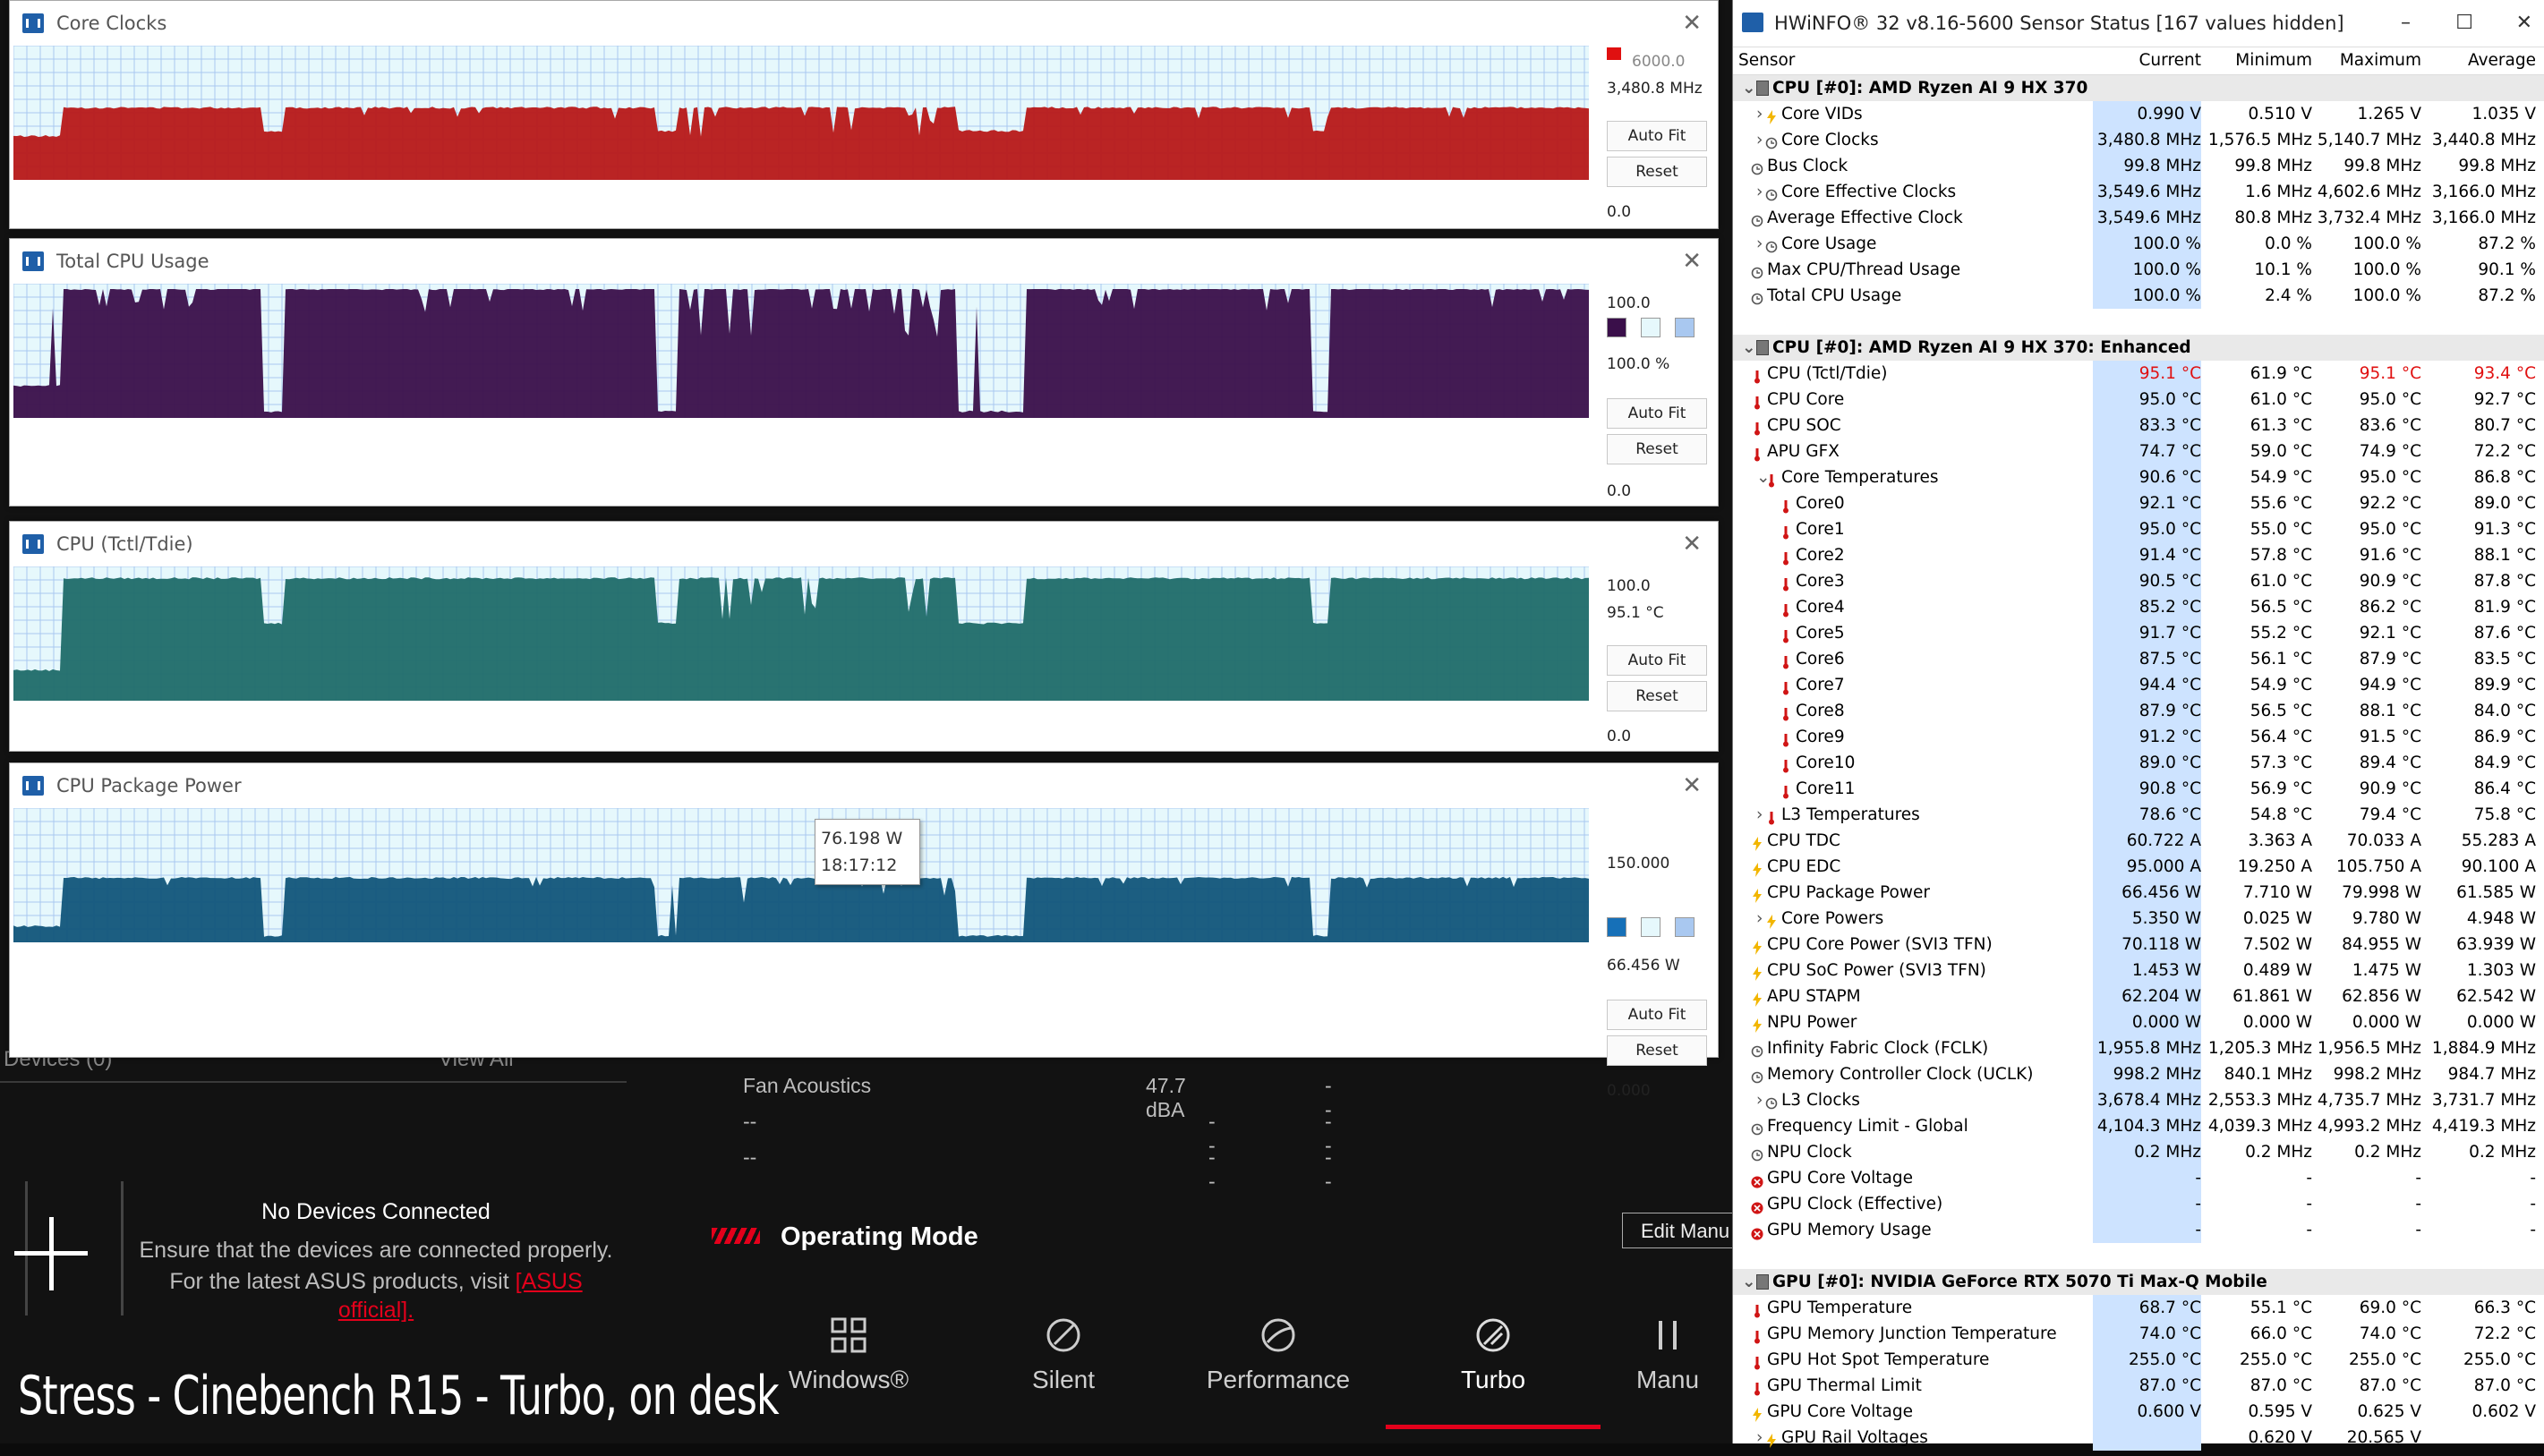  I want to click on mode-tab-turbo: Turbo, so click(1494, 1373).